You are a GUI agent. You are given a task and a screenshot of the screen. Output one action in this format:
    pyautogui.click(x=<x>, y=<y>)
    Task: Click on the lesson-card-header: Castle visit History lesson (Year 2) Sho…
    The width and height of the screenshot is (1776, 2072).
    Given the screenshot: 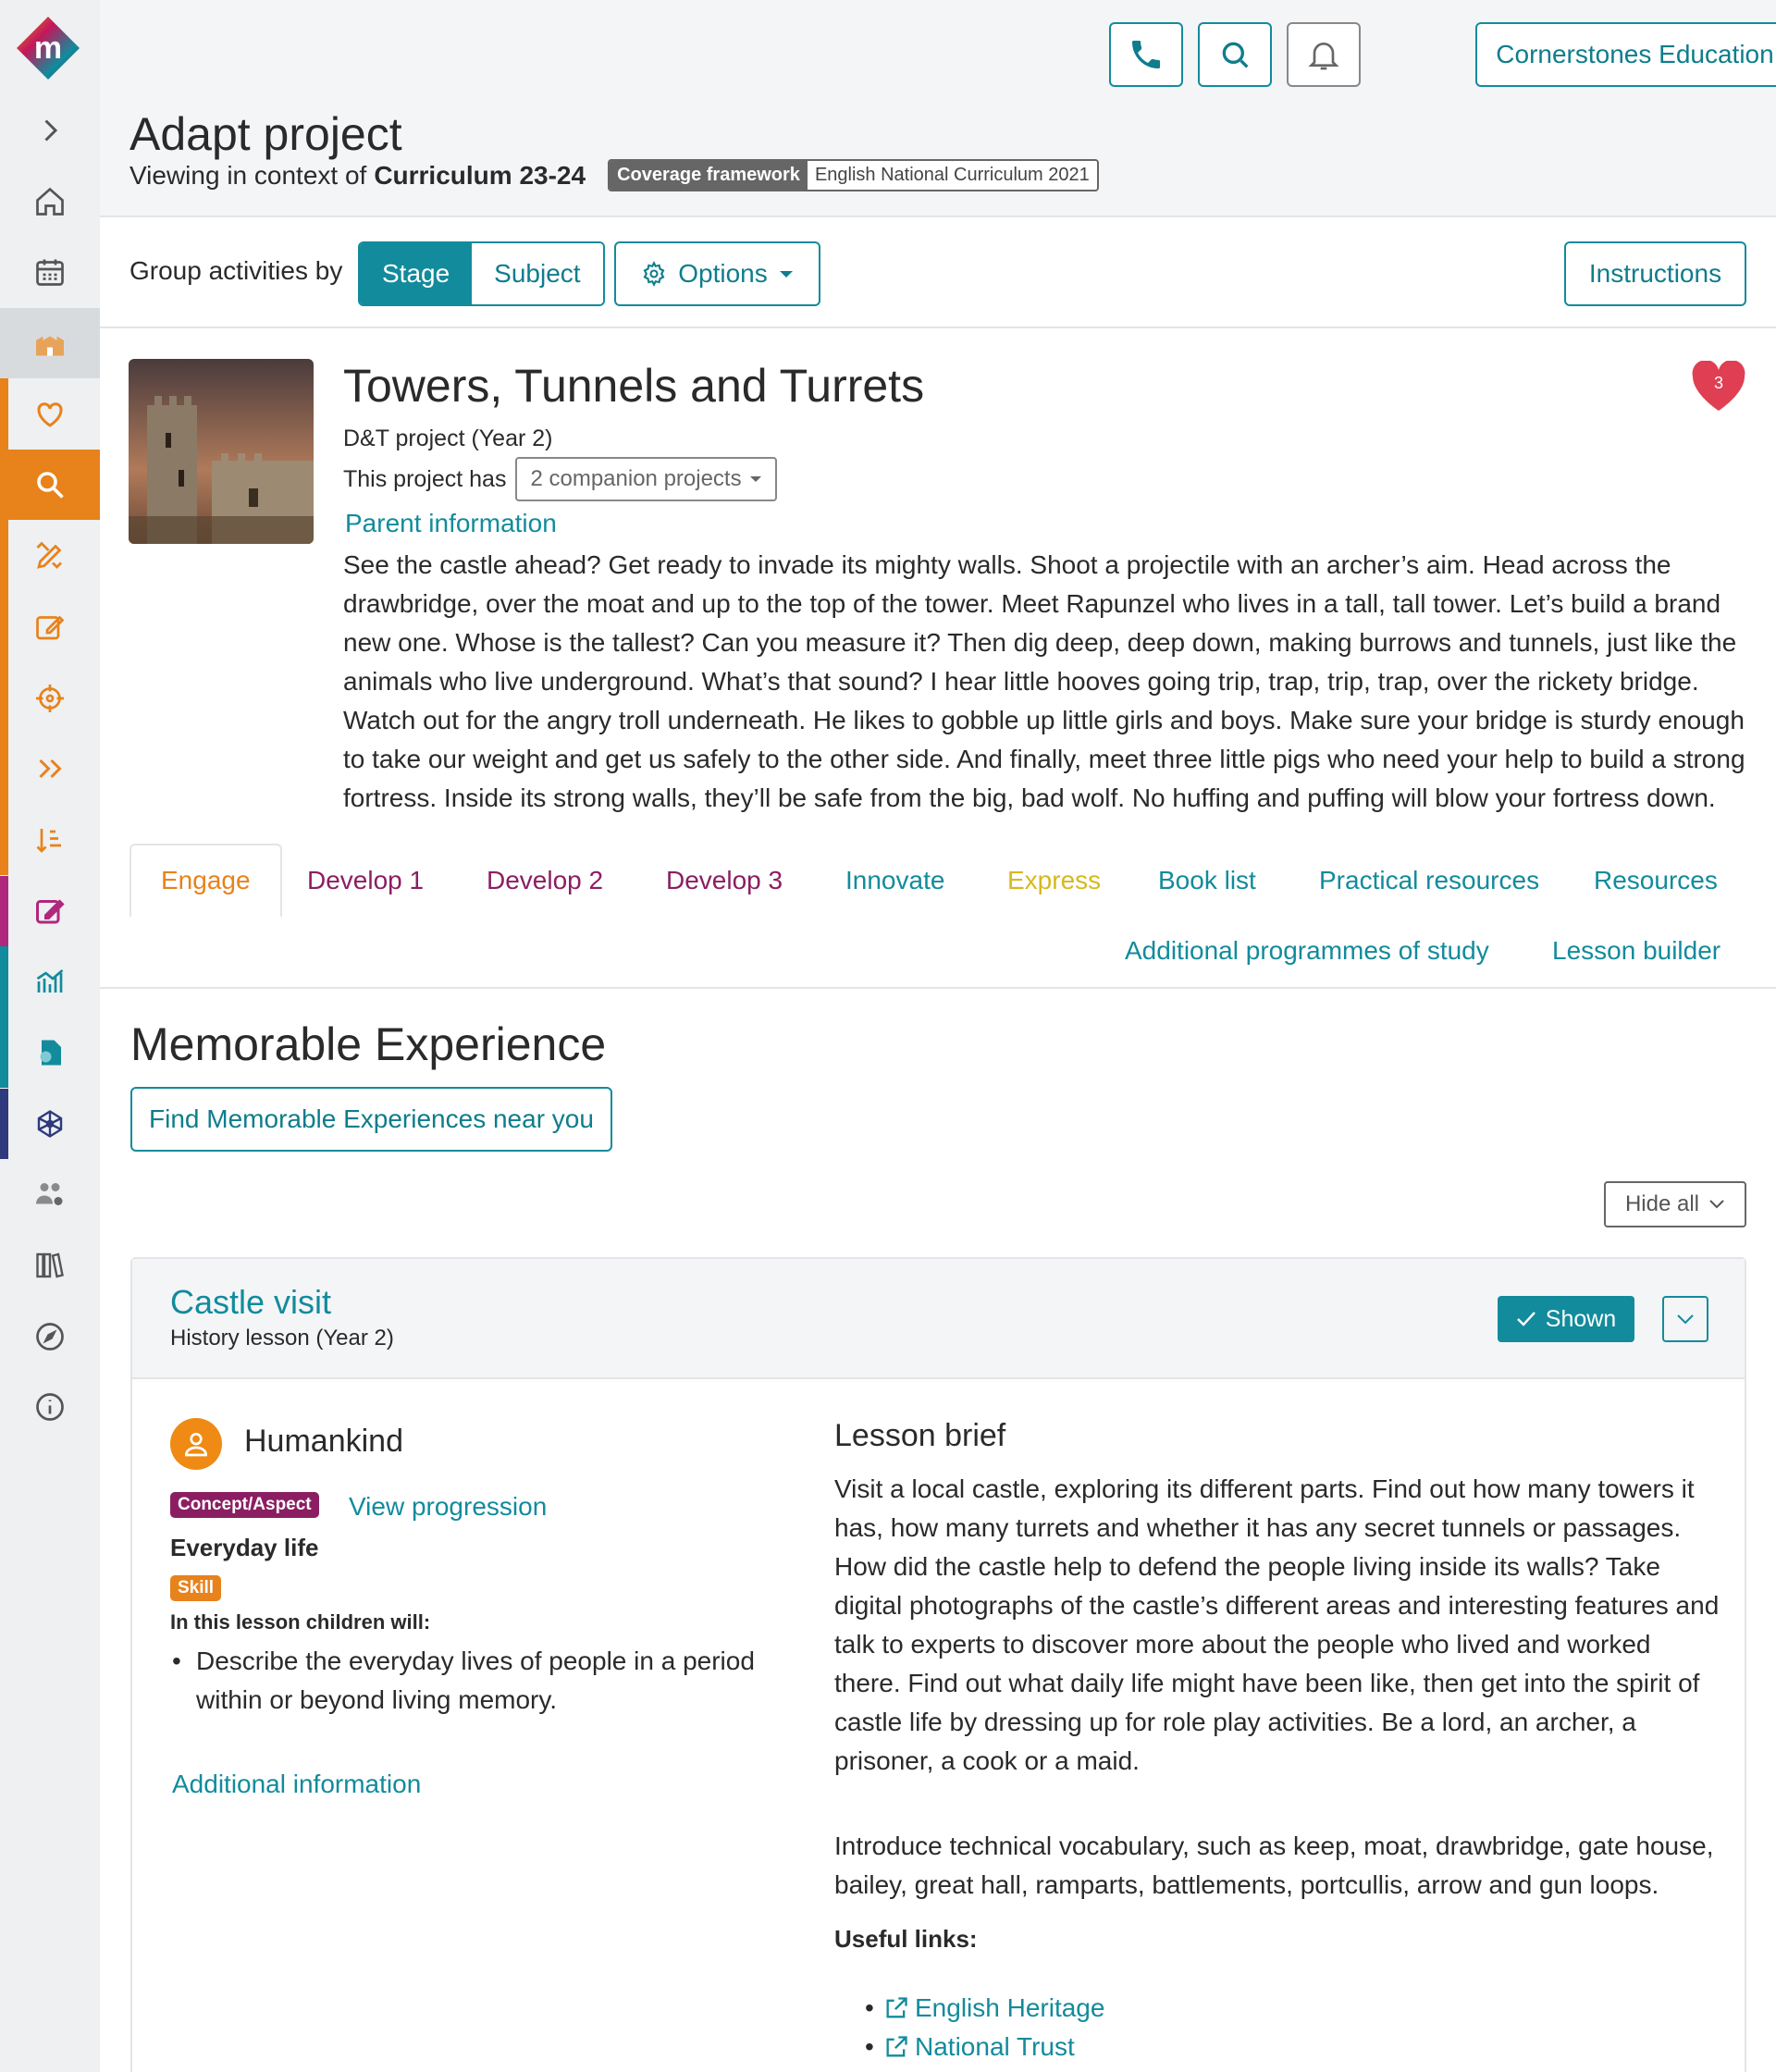 What is the action you would take?
    pyautogui.click(x=939, y=1319)
    